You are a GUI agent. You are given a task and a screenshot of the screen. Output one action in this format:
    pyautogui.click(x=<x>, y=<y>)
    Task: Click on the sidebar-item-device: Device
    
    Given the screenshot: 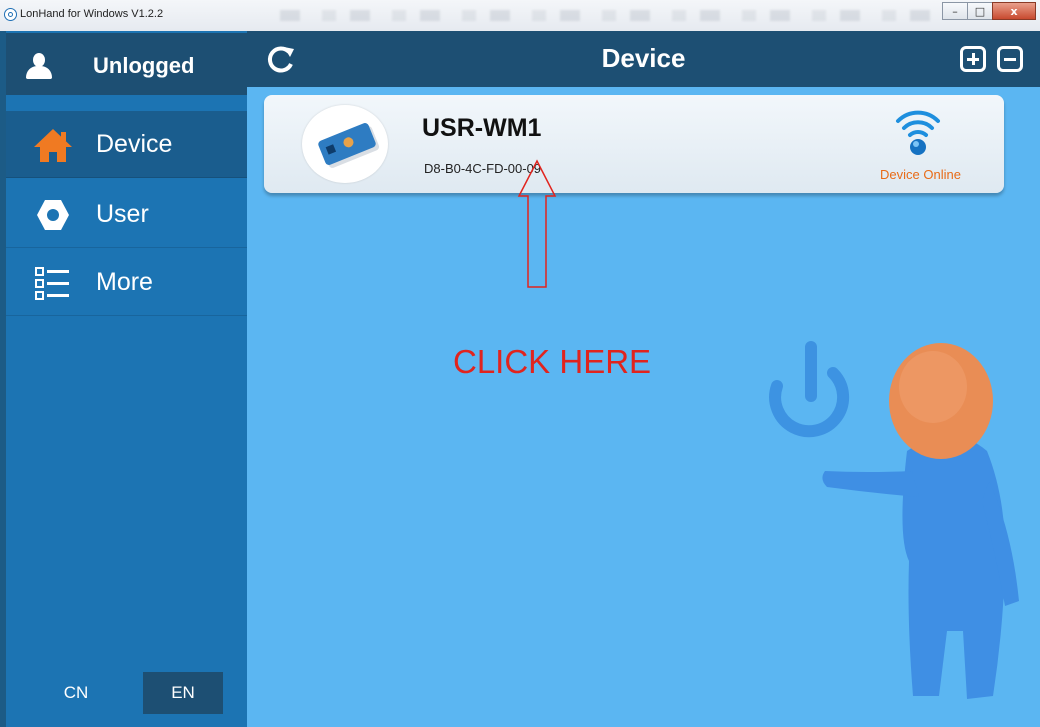 What is the action you would take?
    pyautogui.click(x=126, y=144)
    